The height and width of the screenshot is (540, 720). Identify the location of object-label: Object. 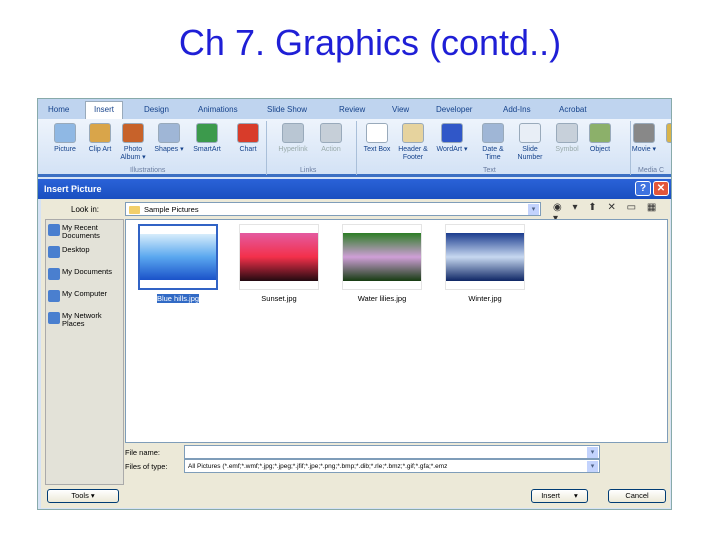
(600, 149).